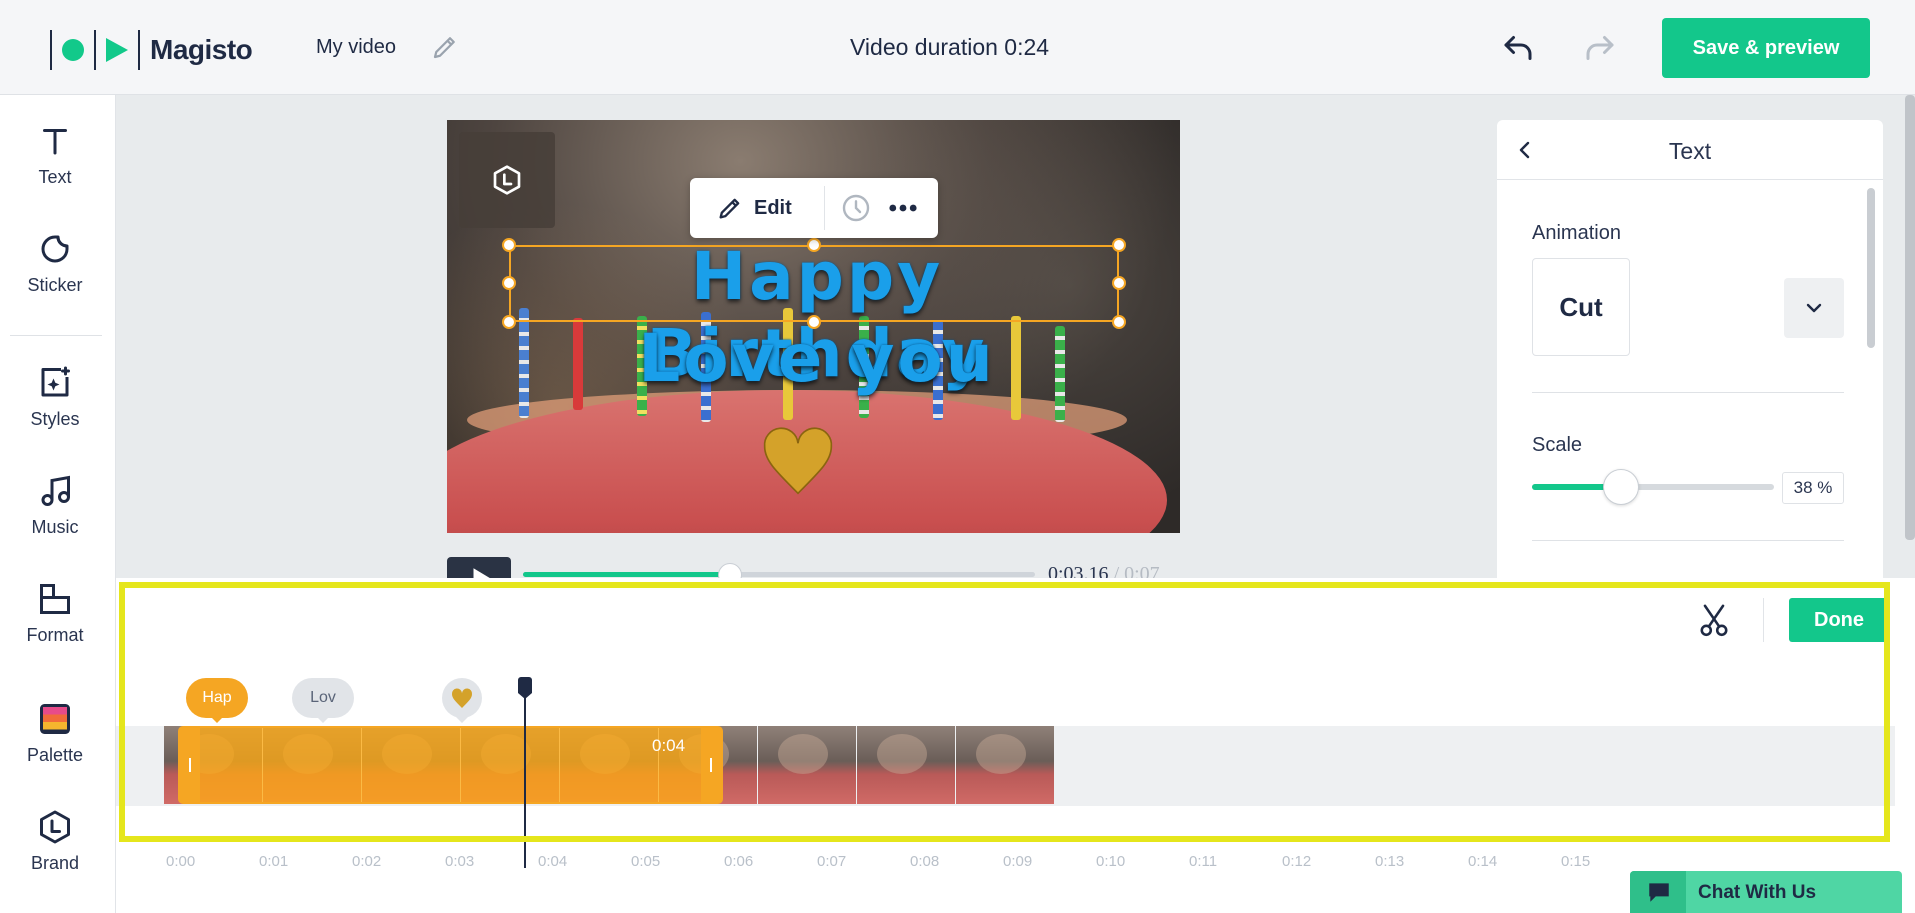 The image size is (1915, 913). I want to click on ruler-tick-label: 0:03, so click(460, 861).